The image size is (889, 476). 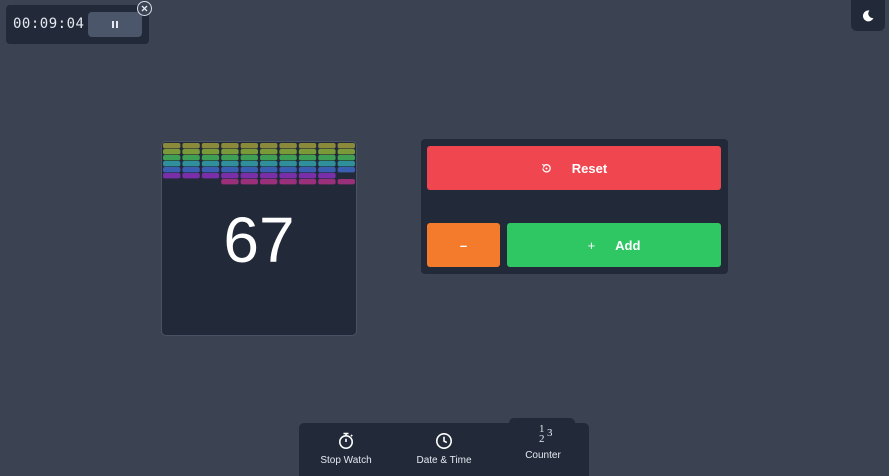 I want to click on numbers-icon: 1 3 2, so click(x=546, y=434).